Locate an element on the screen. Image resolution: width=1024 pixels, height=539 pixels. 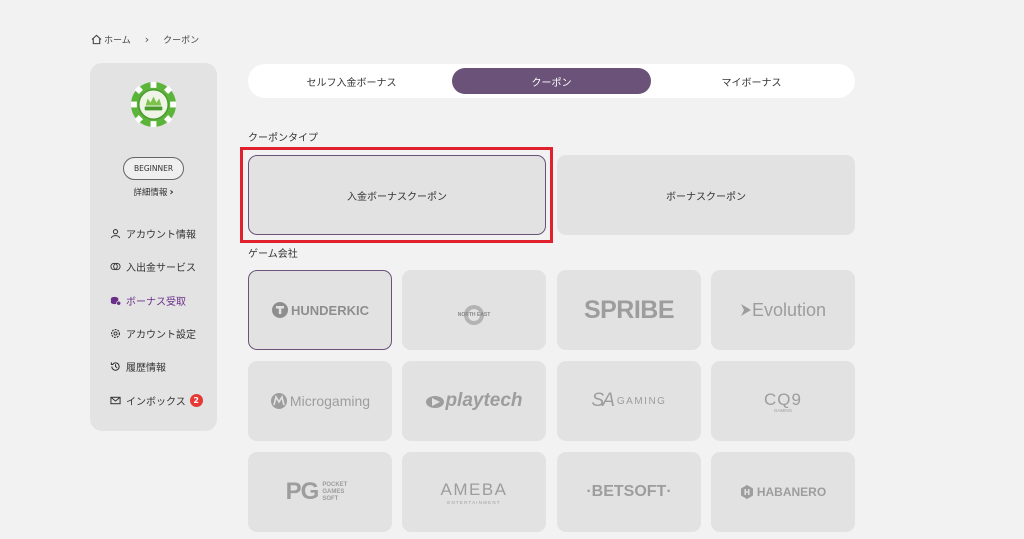
sidebar-item-deposit-withdrawal: 入出金サービス is located at coordinates (156, 266).